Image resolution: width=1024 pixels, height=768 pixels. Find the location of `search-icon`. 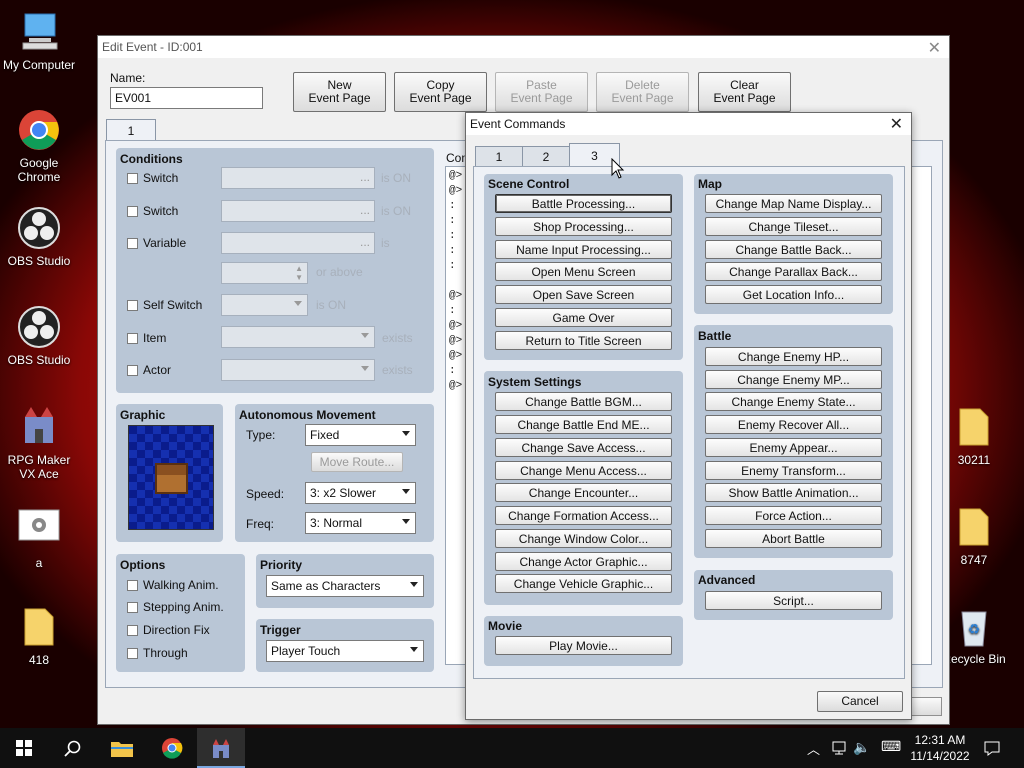

search-icon is located at coordinates (72, 748).